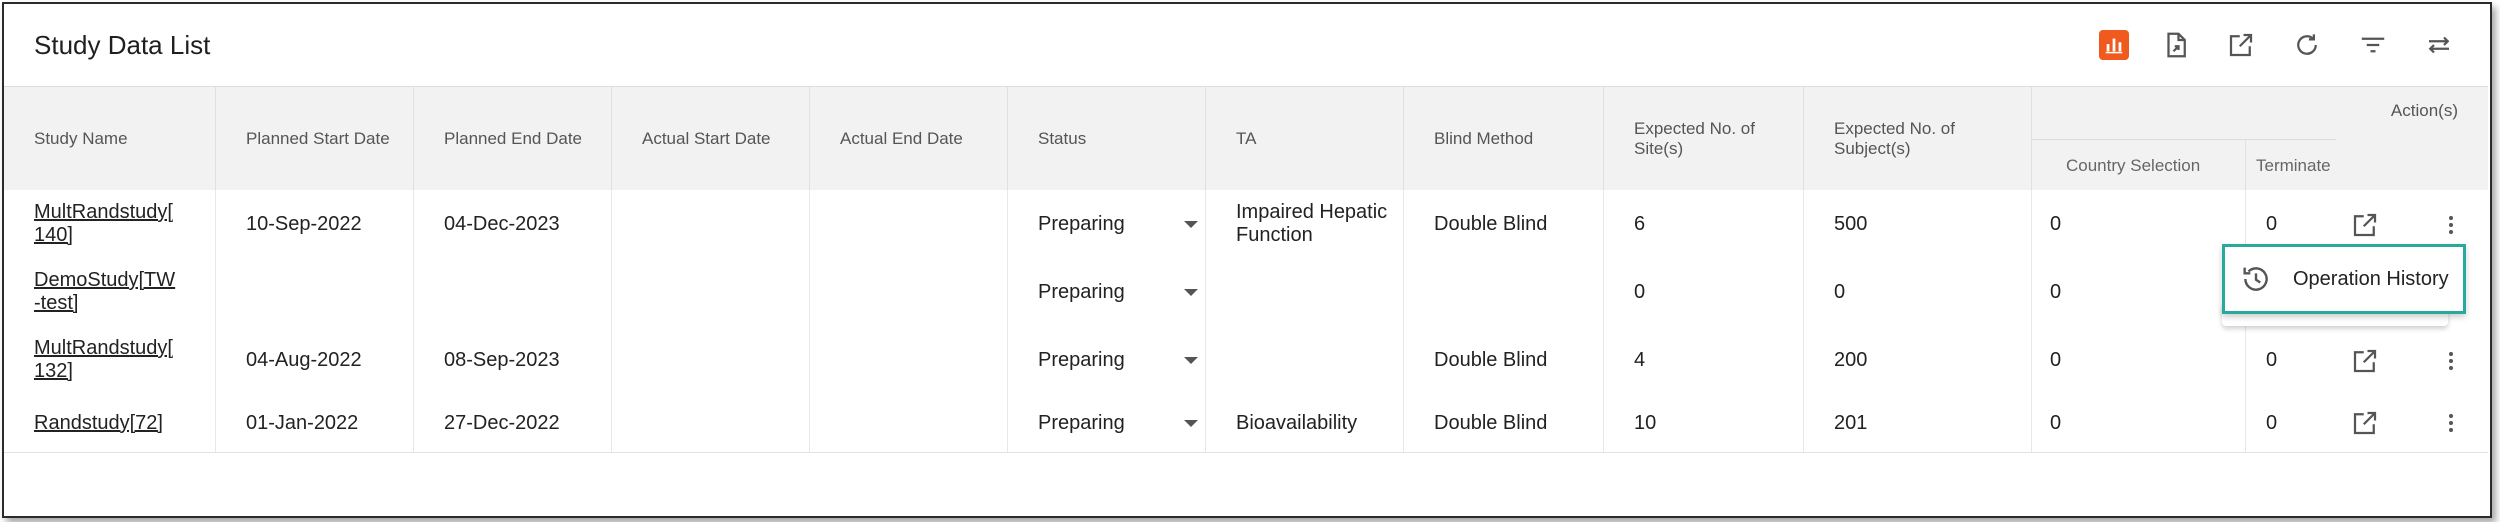 This screenshot has height=522, width=2500. I want to click on column-header-study-name: Study Name, so click(110, 139).